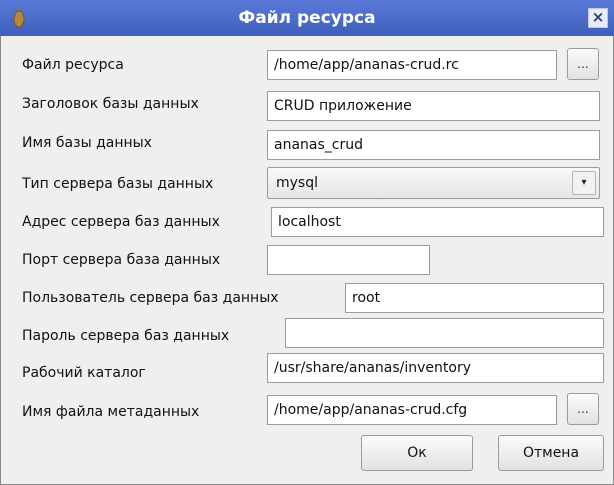  Describe the element at coordinates (474, 298) in the screenshot. I see `db-server-user-field: root` at that location.